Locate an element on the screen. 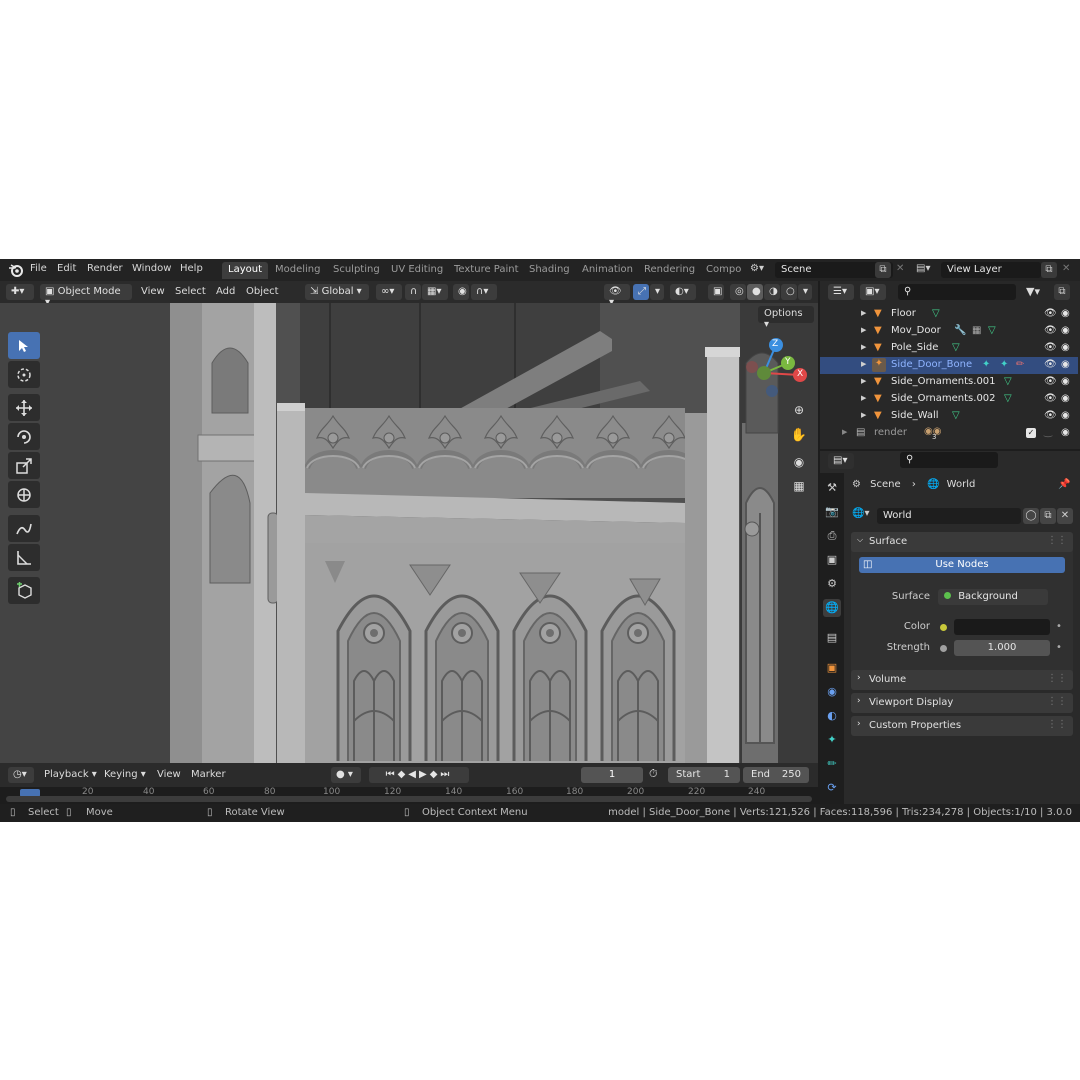 The image size is (1080, 1080). outliner-search-input: ⚲ is located at coordinates (957, 292).